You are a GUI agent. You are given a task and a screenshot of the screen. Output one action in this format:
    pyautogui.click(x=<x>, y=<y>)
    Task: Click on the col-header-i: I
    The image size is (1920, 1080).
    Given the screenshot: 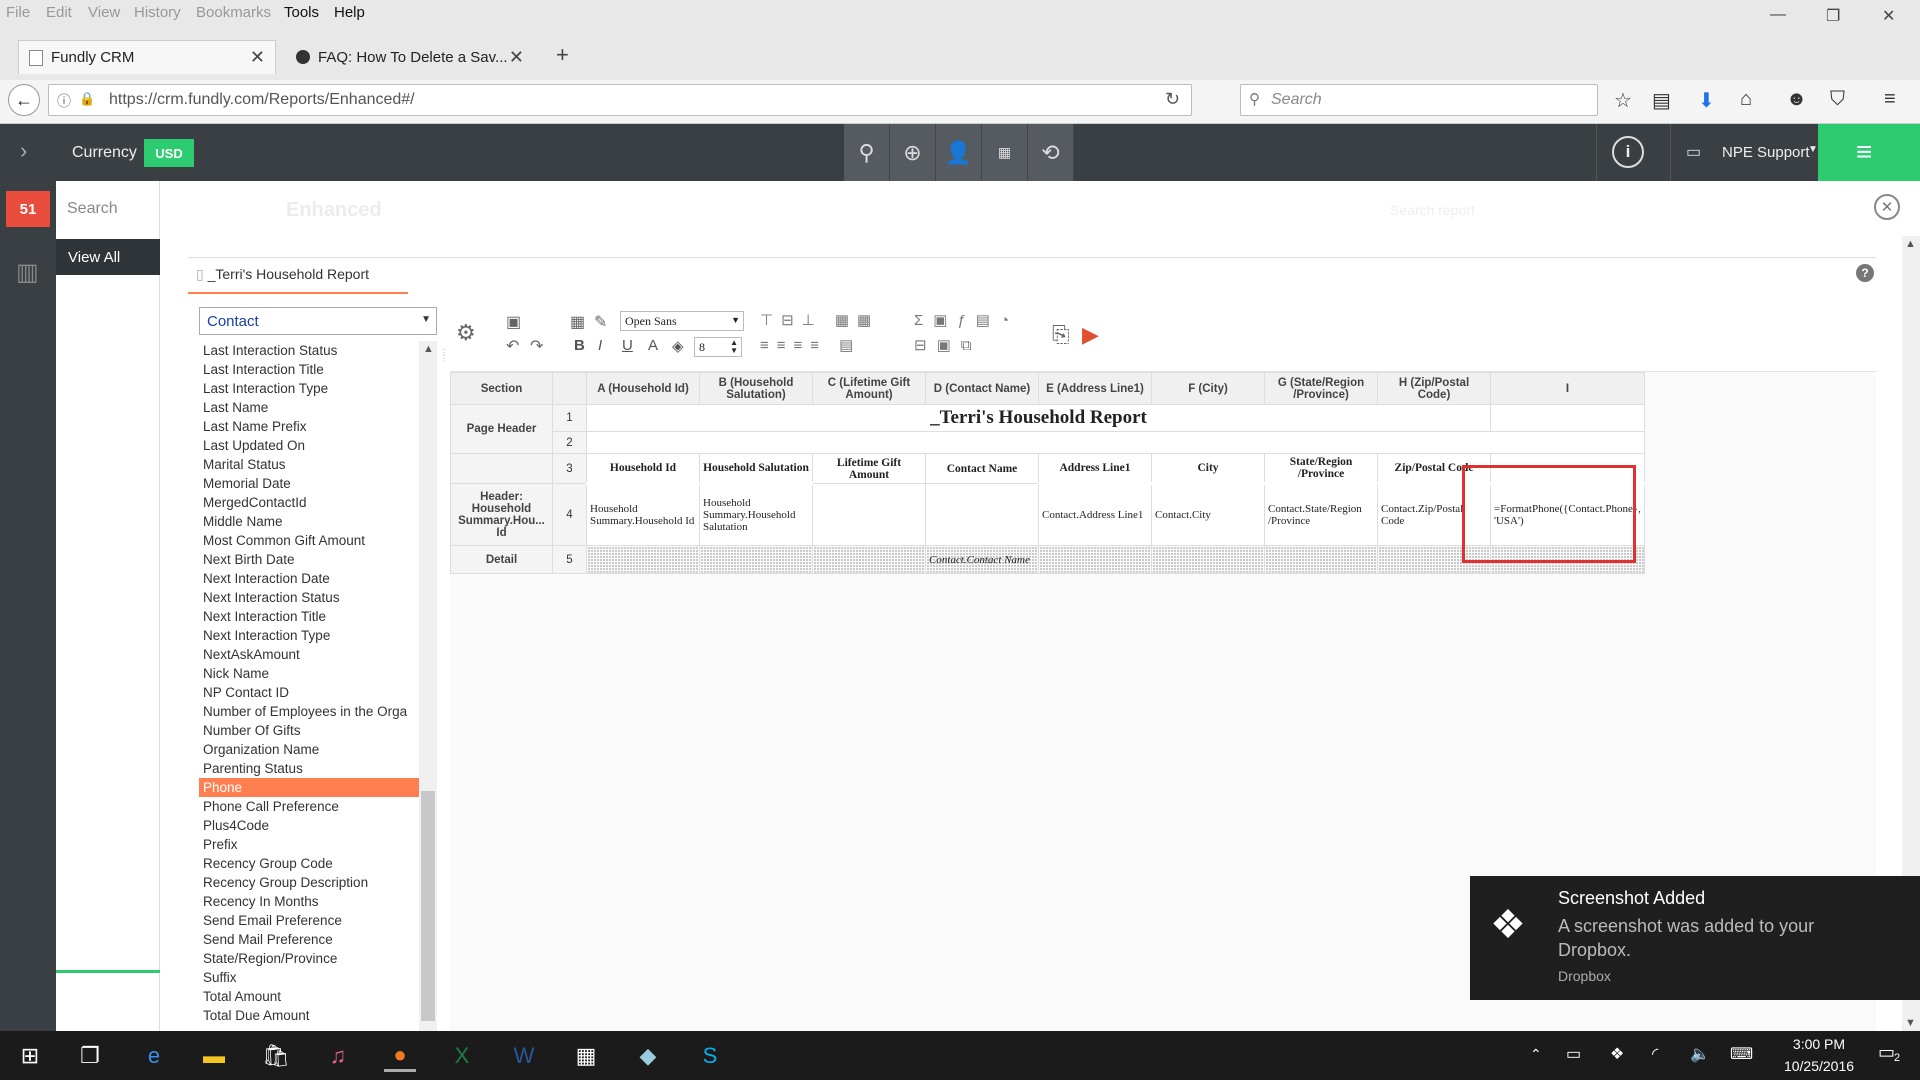 What is the action you would take?
    pyautogui.click(x=1567, y=388)
    